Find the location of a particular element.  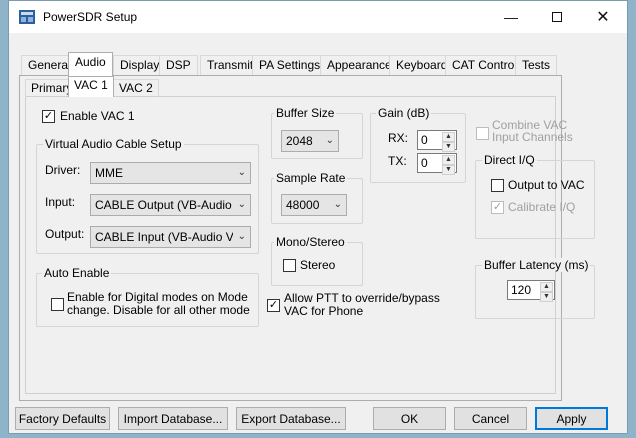

subtab-vac2: VAC 2 is located at coordinates (136, 88).